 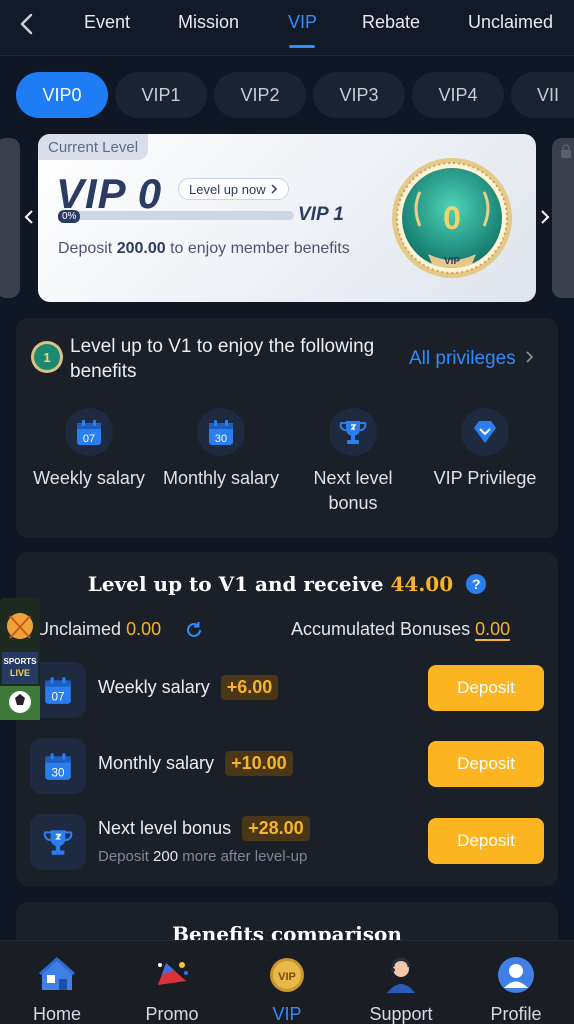 What do you see at coordinates (359, 95) in the screenshot?
I see `level-tab-vip3: VIP3` at bounding box center [359, 95].